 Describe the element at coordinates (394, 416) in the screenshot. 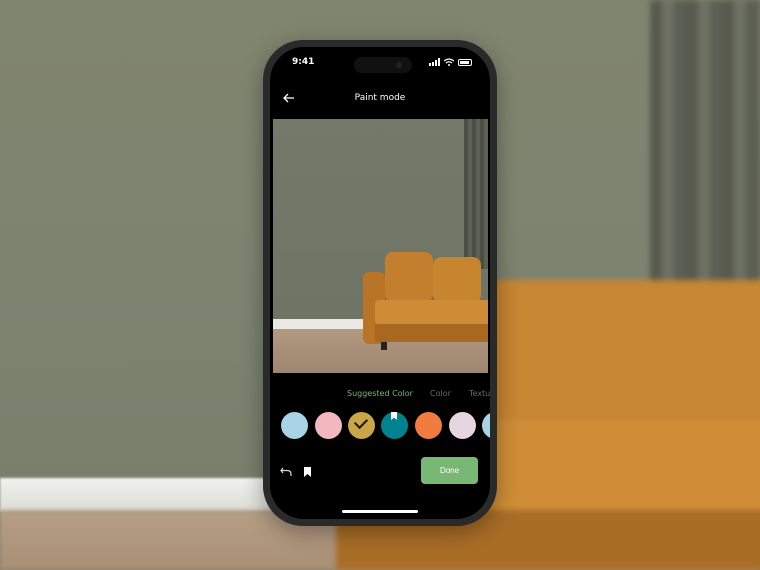

I see `bookmark-badge-icon` at that location.